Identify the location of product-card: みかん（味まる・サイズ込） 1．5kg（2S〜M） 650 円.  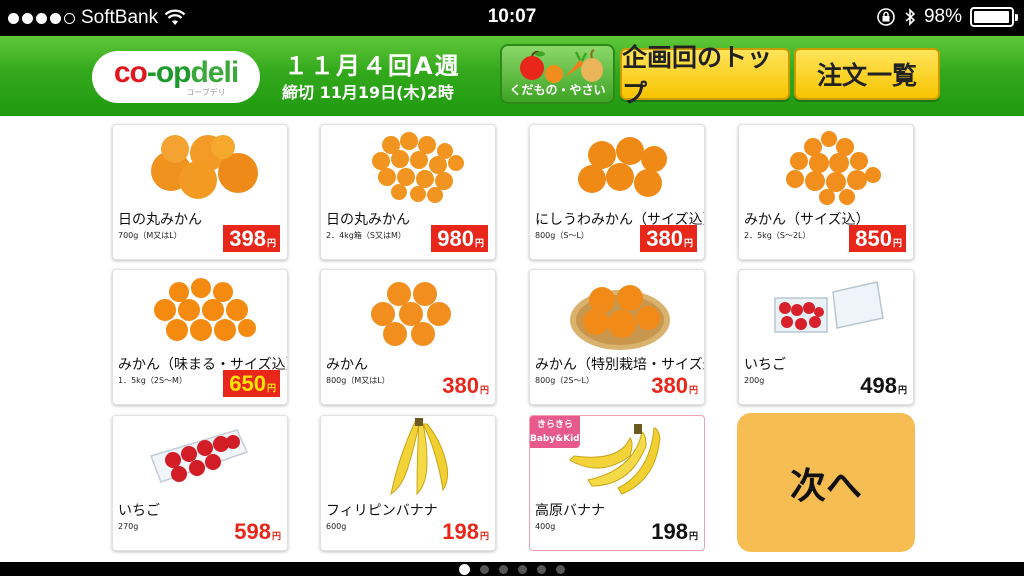
(200, 337).